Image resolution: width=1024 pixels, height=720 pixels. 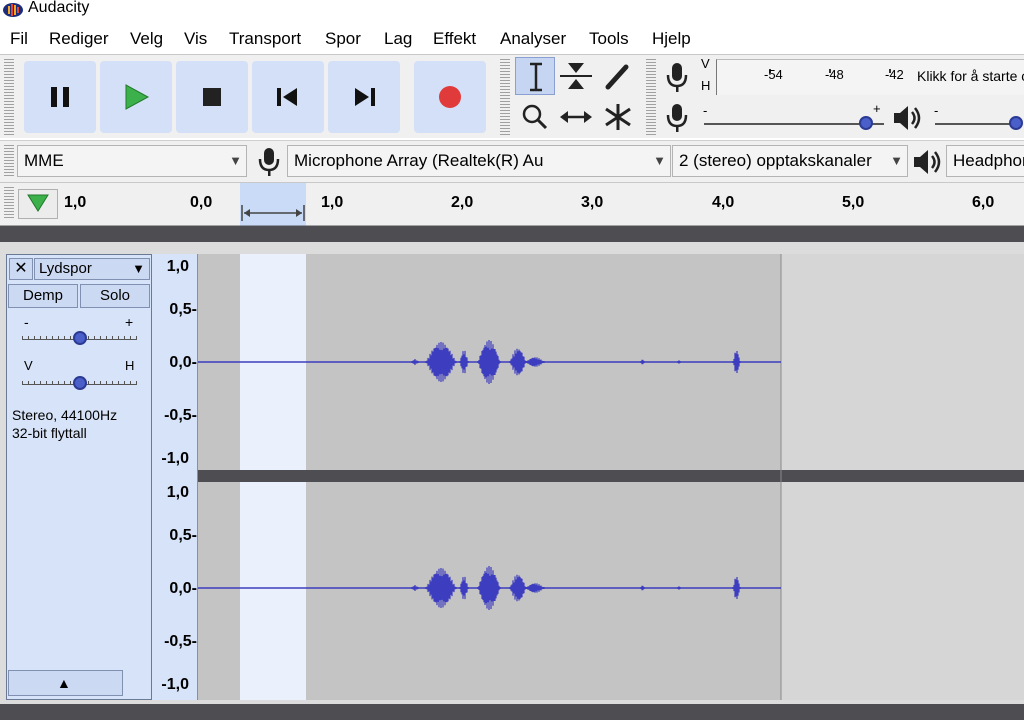 What do you see at coordinates (132, 161) in the screenshot?
I see `audio-host-select: MME ▼` at bounding box center [132, 161].